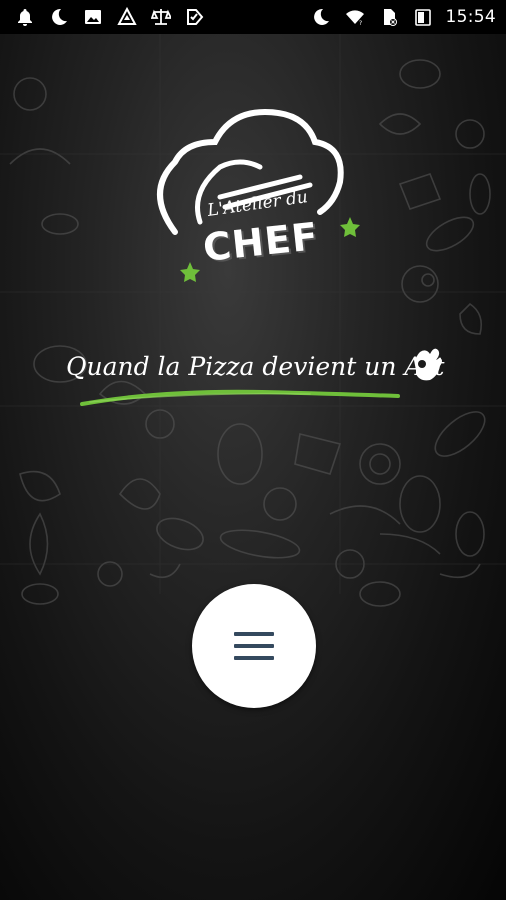 Image resolution: width=506 pixels, height=900 pixels. I want to click on app-check-icon, so click(195, 17).